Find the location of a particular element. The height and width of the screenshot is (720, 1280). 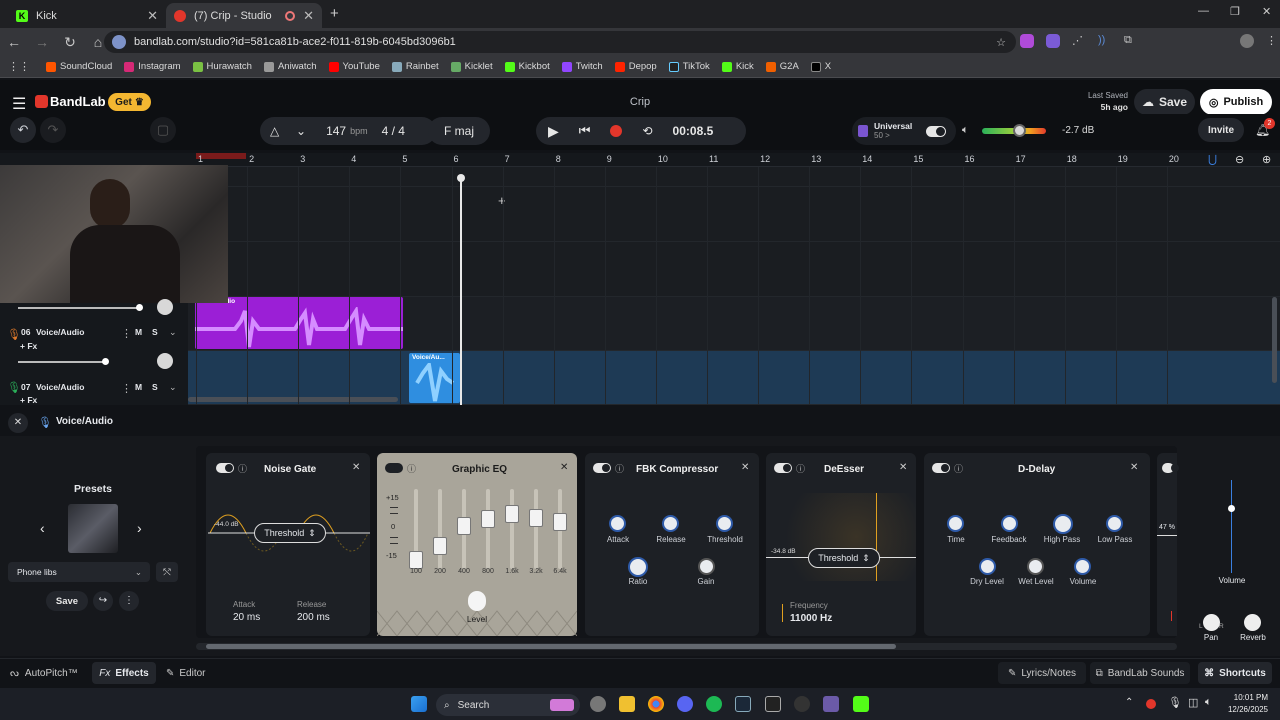

publish-button: ◎ Publish is located at coordinates (1236, 102).